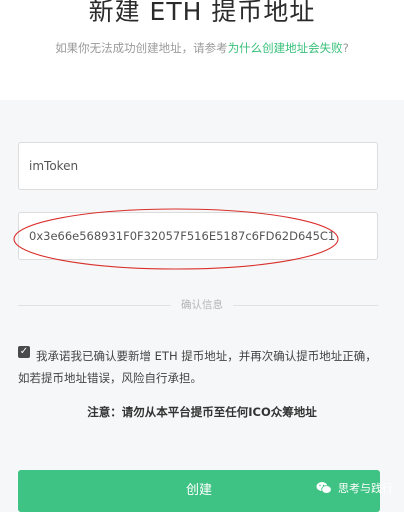 This screenshot has width=404, height=512. I want to click on page-title: 新建 ETH 提币地址, so click(202, 13).